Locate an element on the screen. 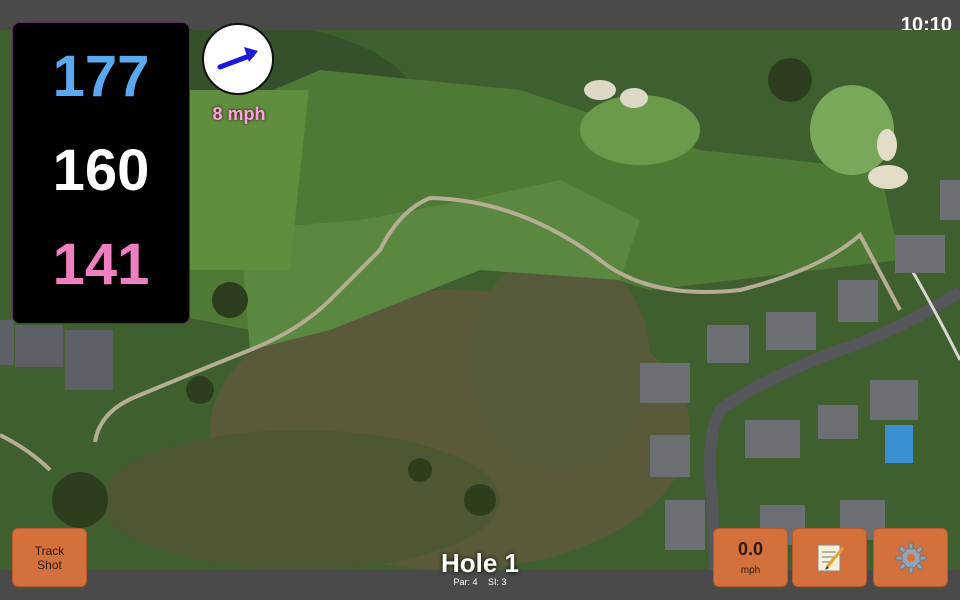  gear-icon is located at coordinates (910, 557).